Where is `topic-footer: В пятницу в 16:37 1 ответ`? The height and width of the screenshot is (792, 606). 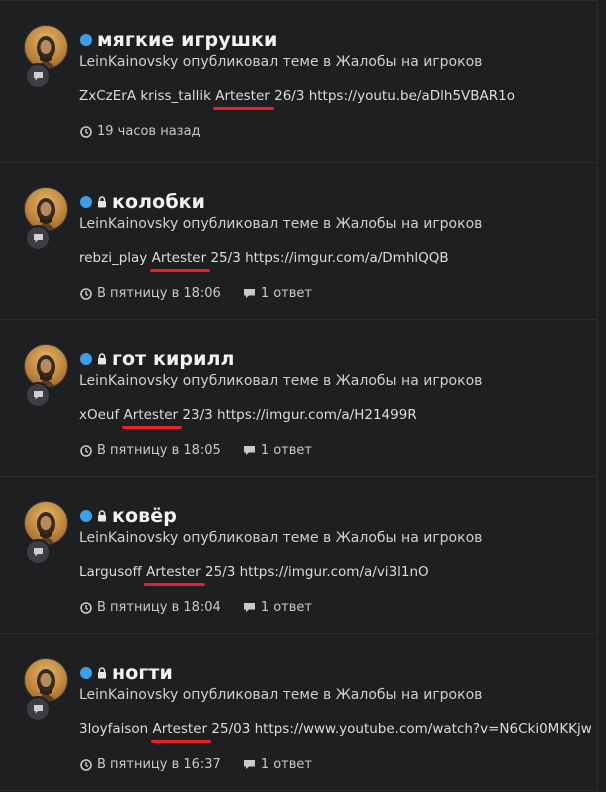
topic-footer: В пятницу в 16:37 1 ответ is located at coordinates (207, 764).